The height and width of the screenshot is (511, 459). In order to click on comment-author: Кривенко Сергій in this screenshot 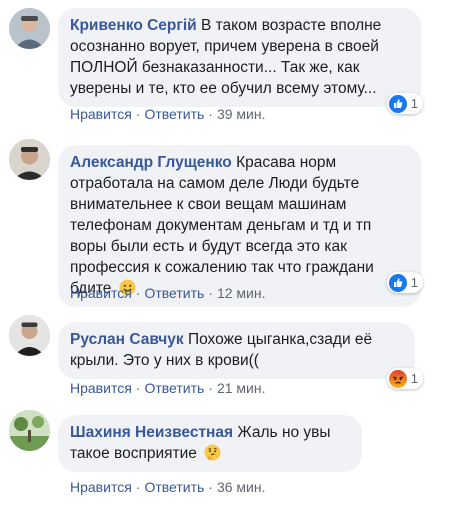, I will do `click(133, 25)`.